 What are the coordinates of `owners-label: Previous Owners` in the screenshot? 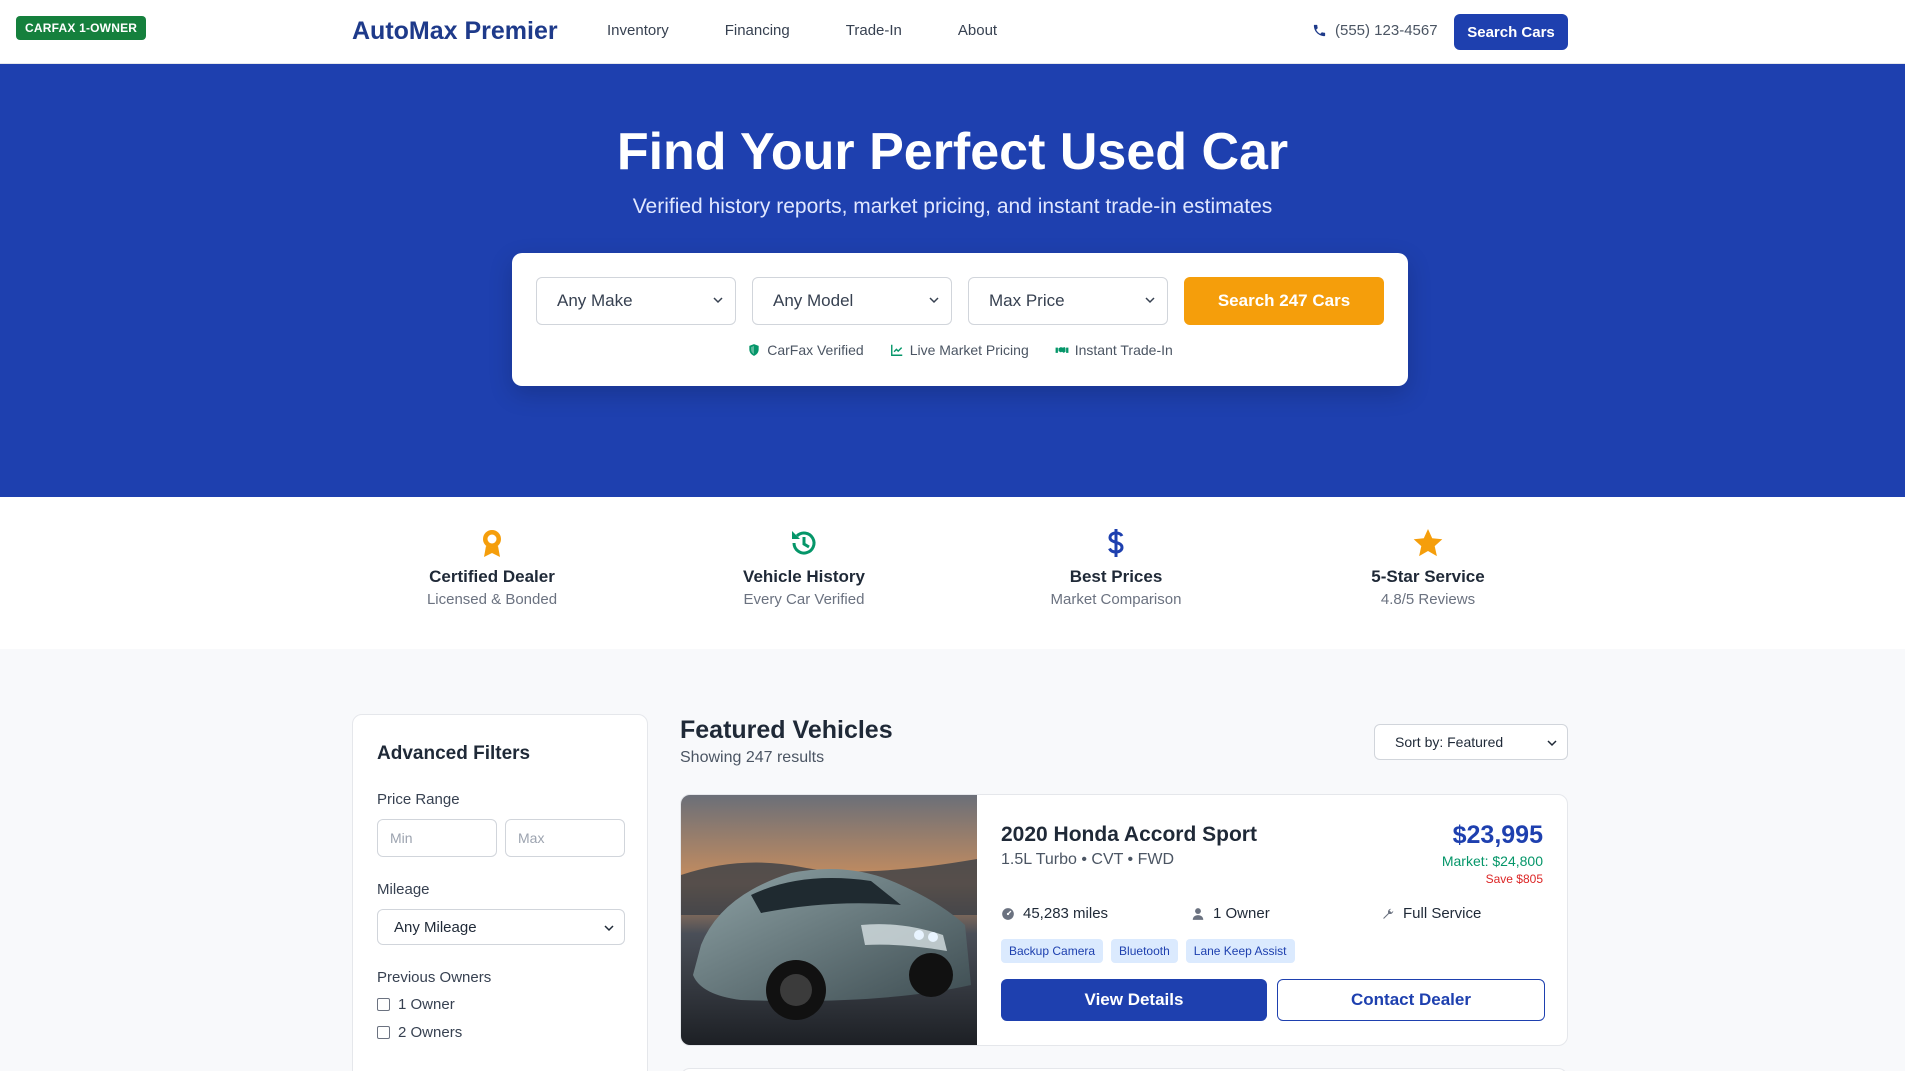 It's located at (434, 977).